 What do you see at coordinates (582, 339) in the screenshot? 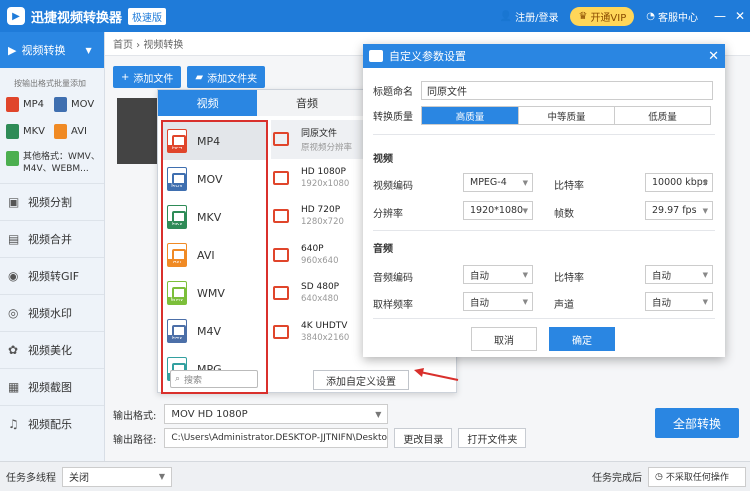
I see `ok-button: 确定` at bounding box center [582, 339].